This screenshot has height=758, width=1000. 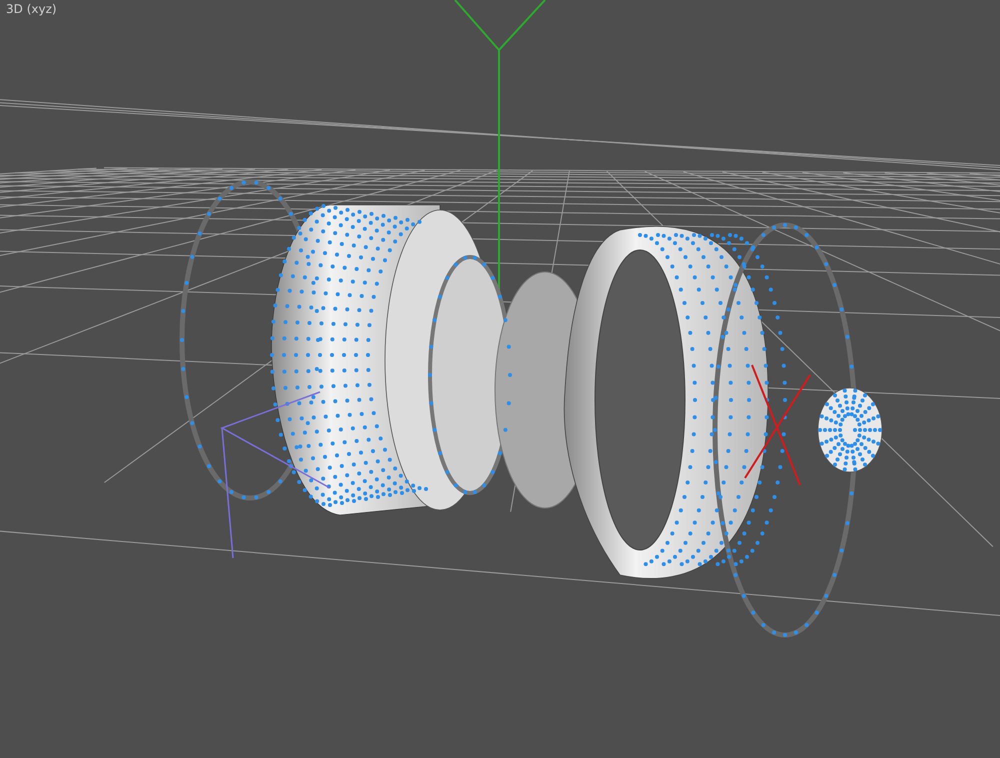 What do you see at coordinates (31, 9) in the screenshot?
I see `viewport-title: 3D (xyz)` at bounding box center [31, 9].